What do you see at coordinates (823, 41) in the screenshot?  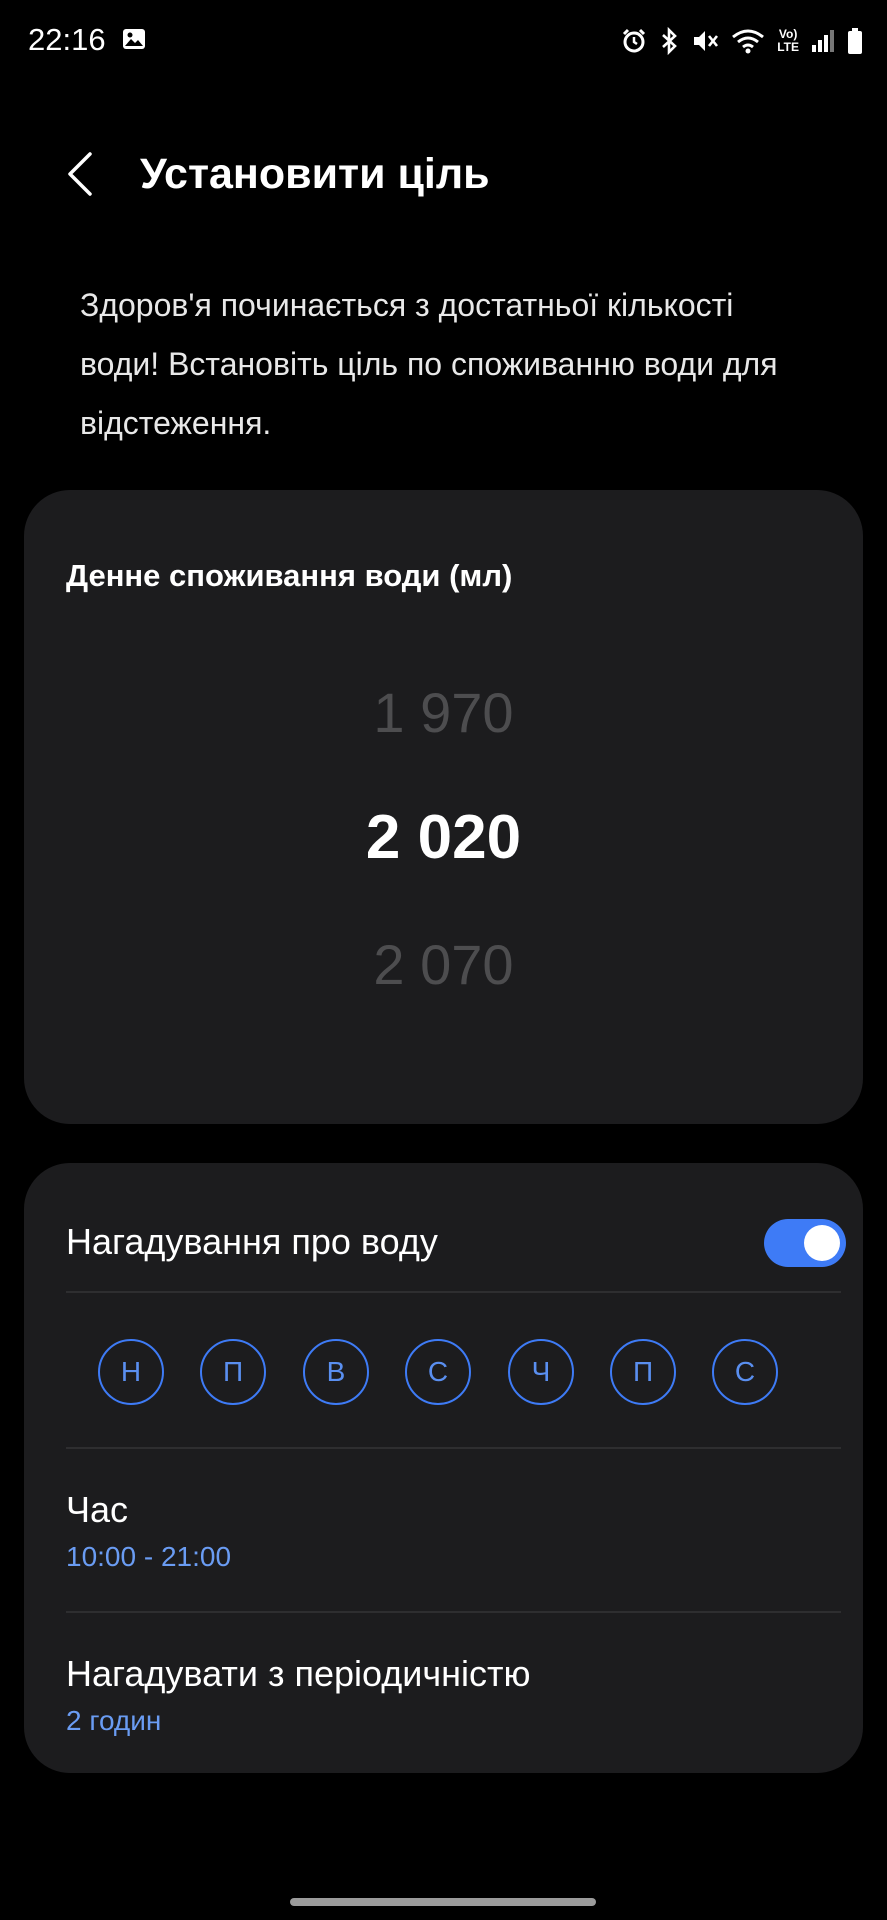 I see `signal-icon` at bounding box center [823, 41].